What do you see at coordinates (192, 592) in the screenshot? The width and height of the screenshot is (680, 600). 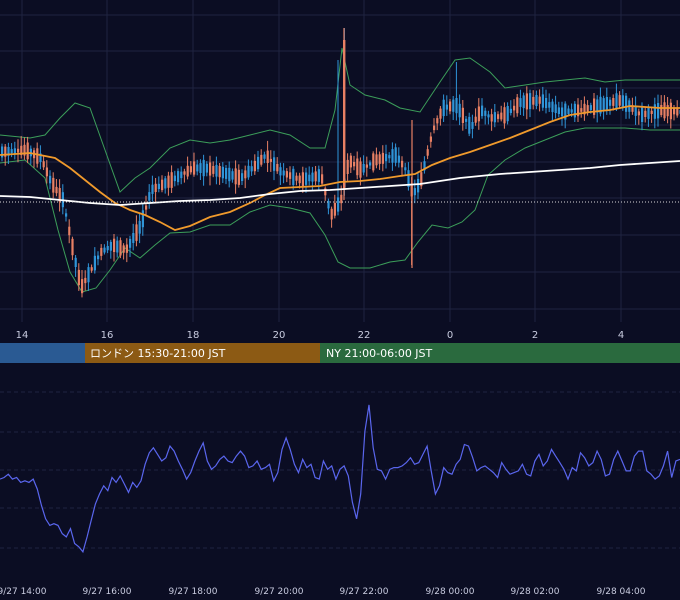 I see `osc-x-tick-label: 9/27 18:00` at bounding box center [192, 592].